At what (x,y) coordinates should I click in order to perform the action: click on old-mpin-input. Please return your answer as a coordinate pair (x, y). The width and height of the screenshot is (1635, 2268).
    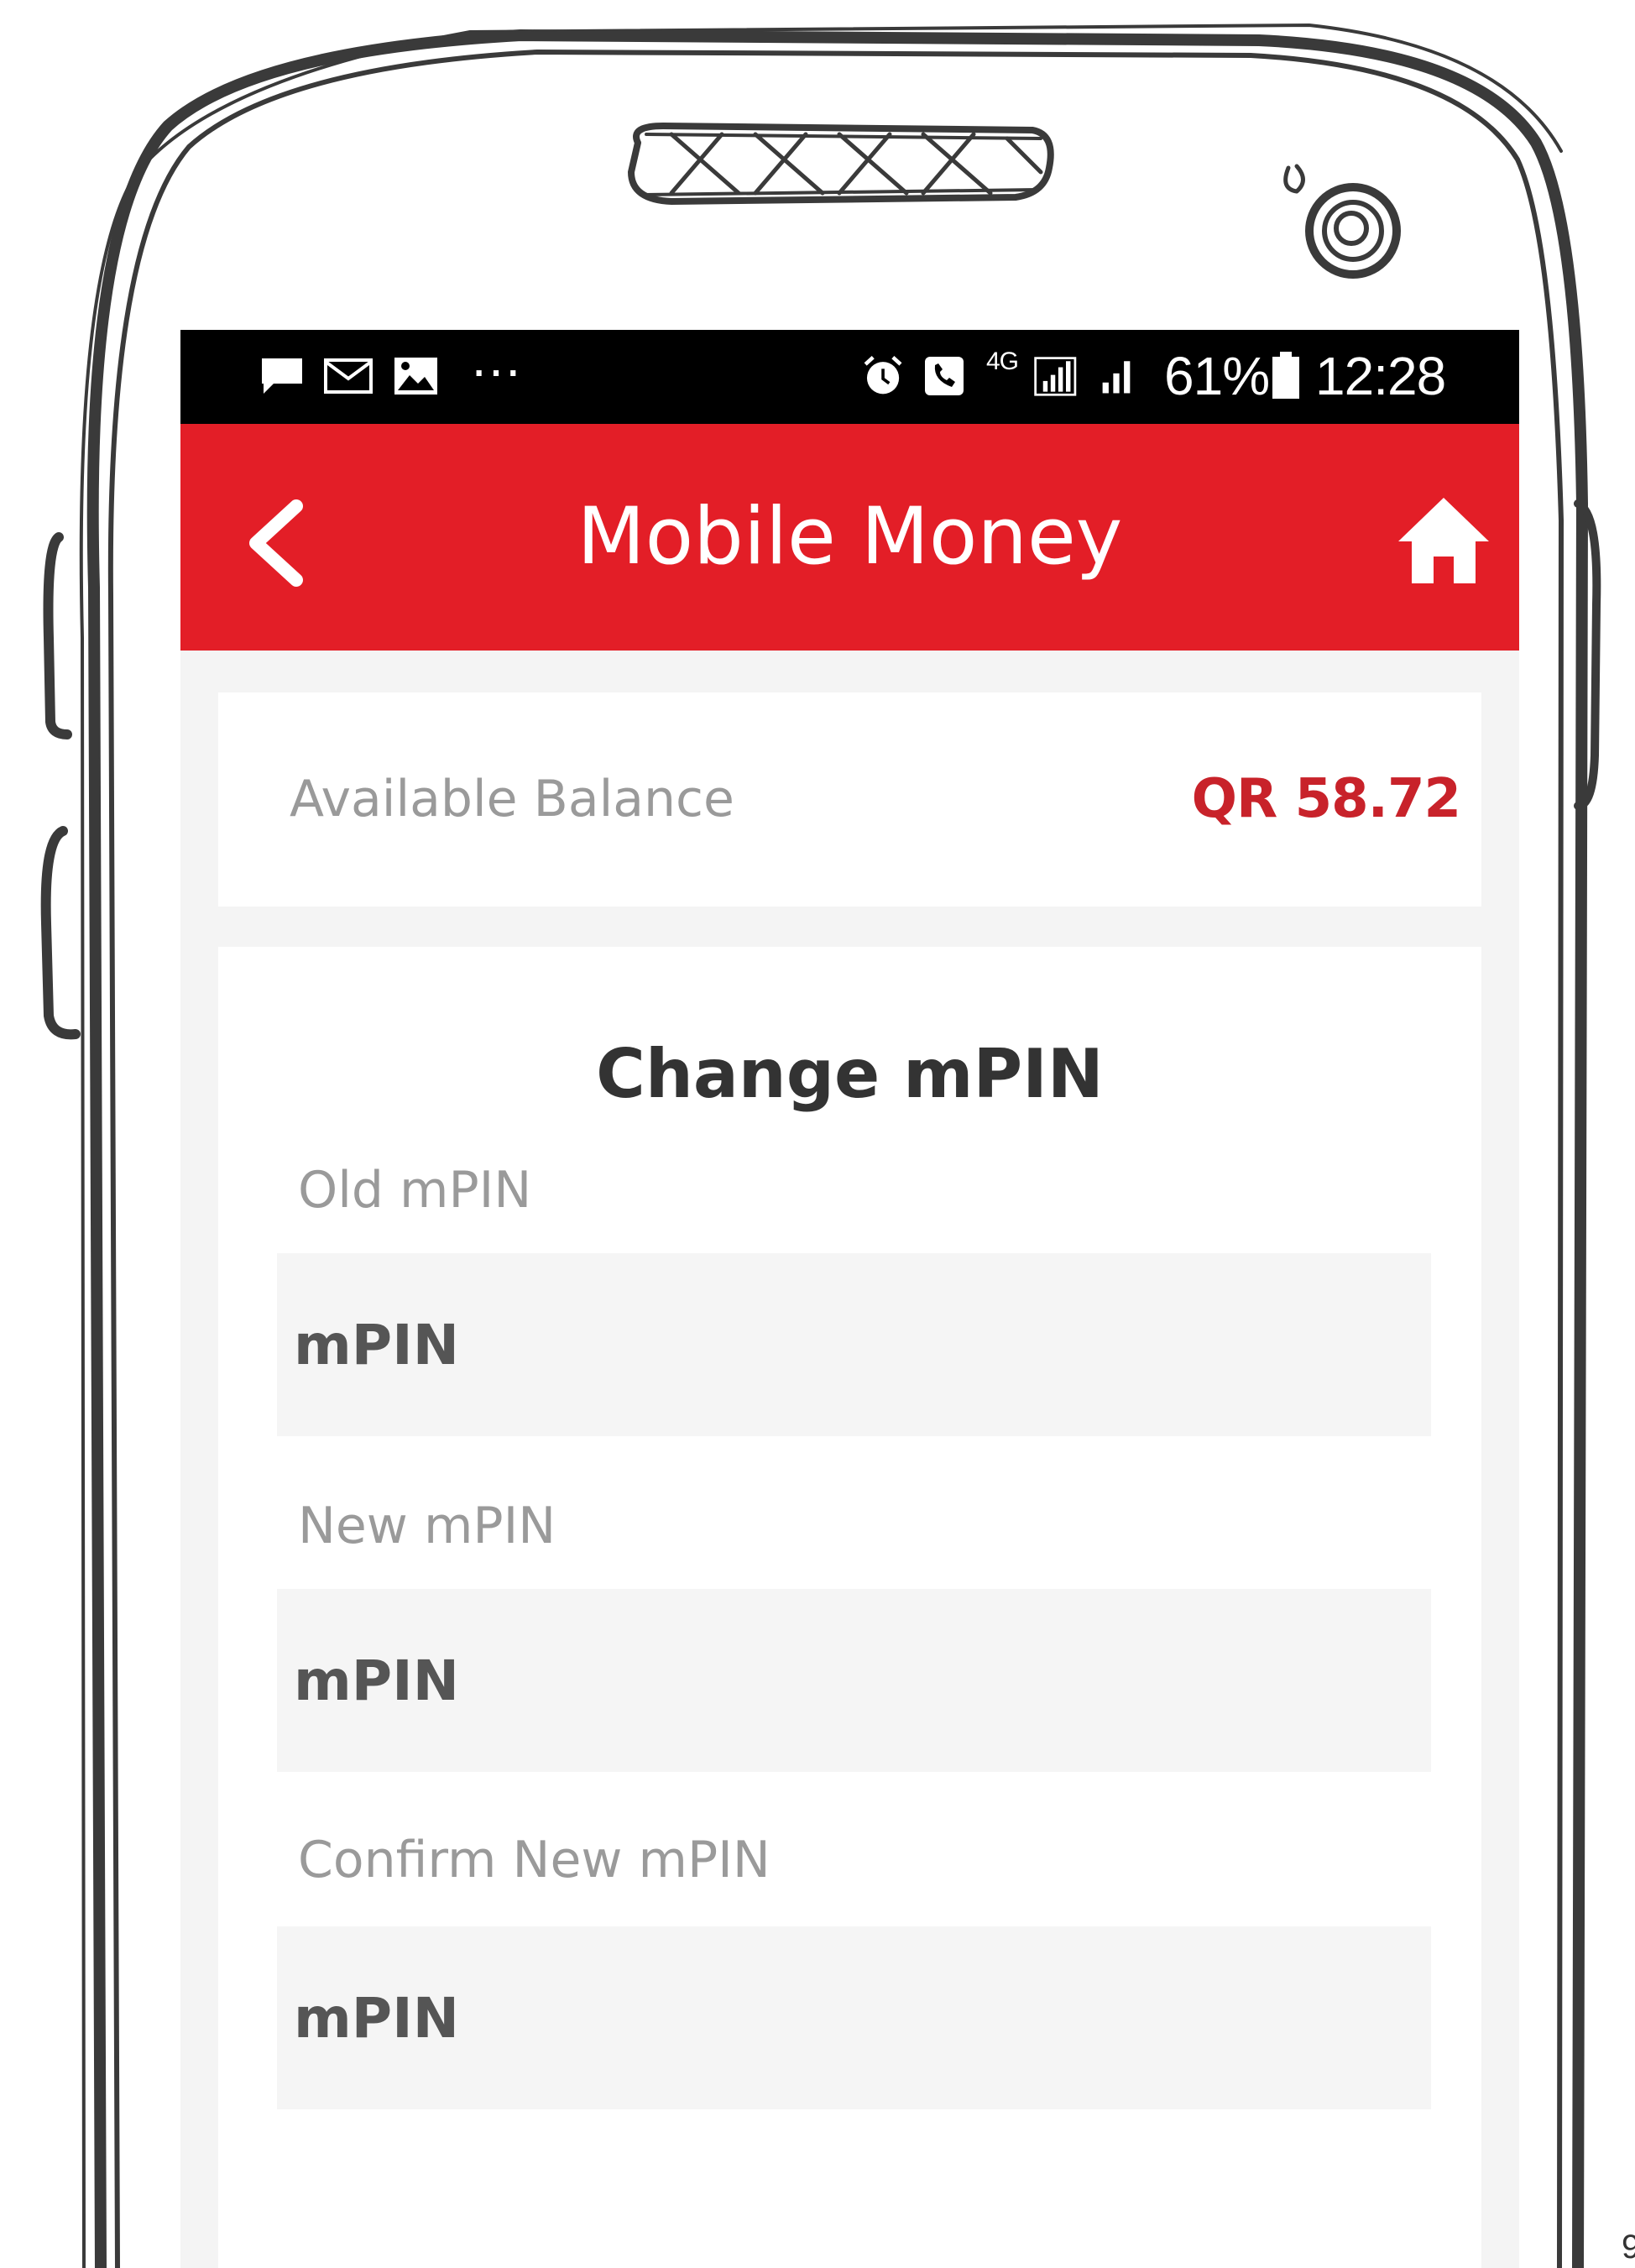
    Looking at the image, I should click on (854, 1344).